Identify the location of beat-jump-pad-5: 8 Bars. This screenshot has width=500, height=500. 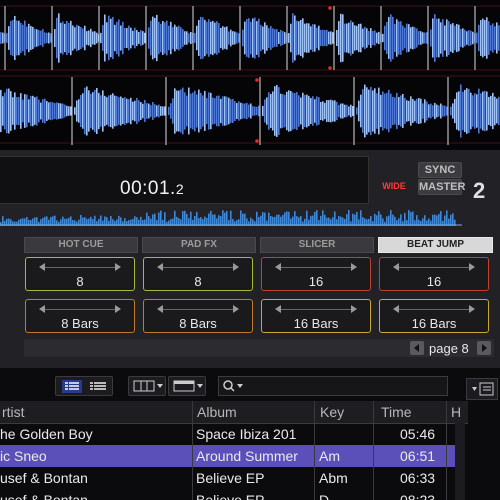
(80, 316).